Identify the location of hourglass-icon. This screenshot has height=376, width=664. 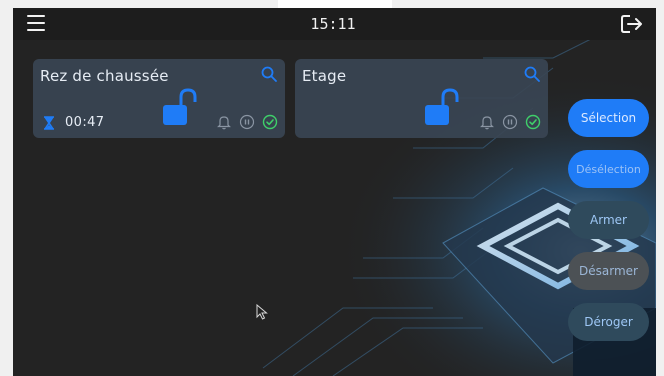
(49, 122).